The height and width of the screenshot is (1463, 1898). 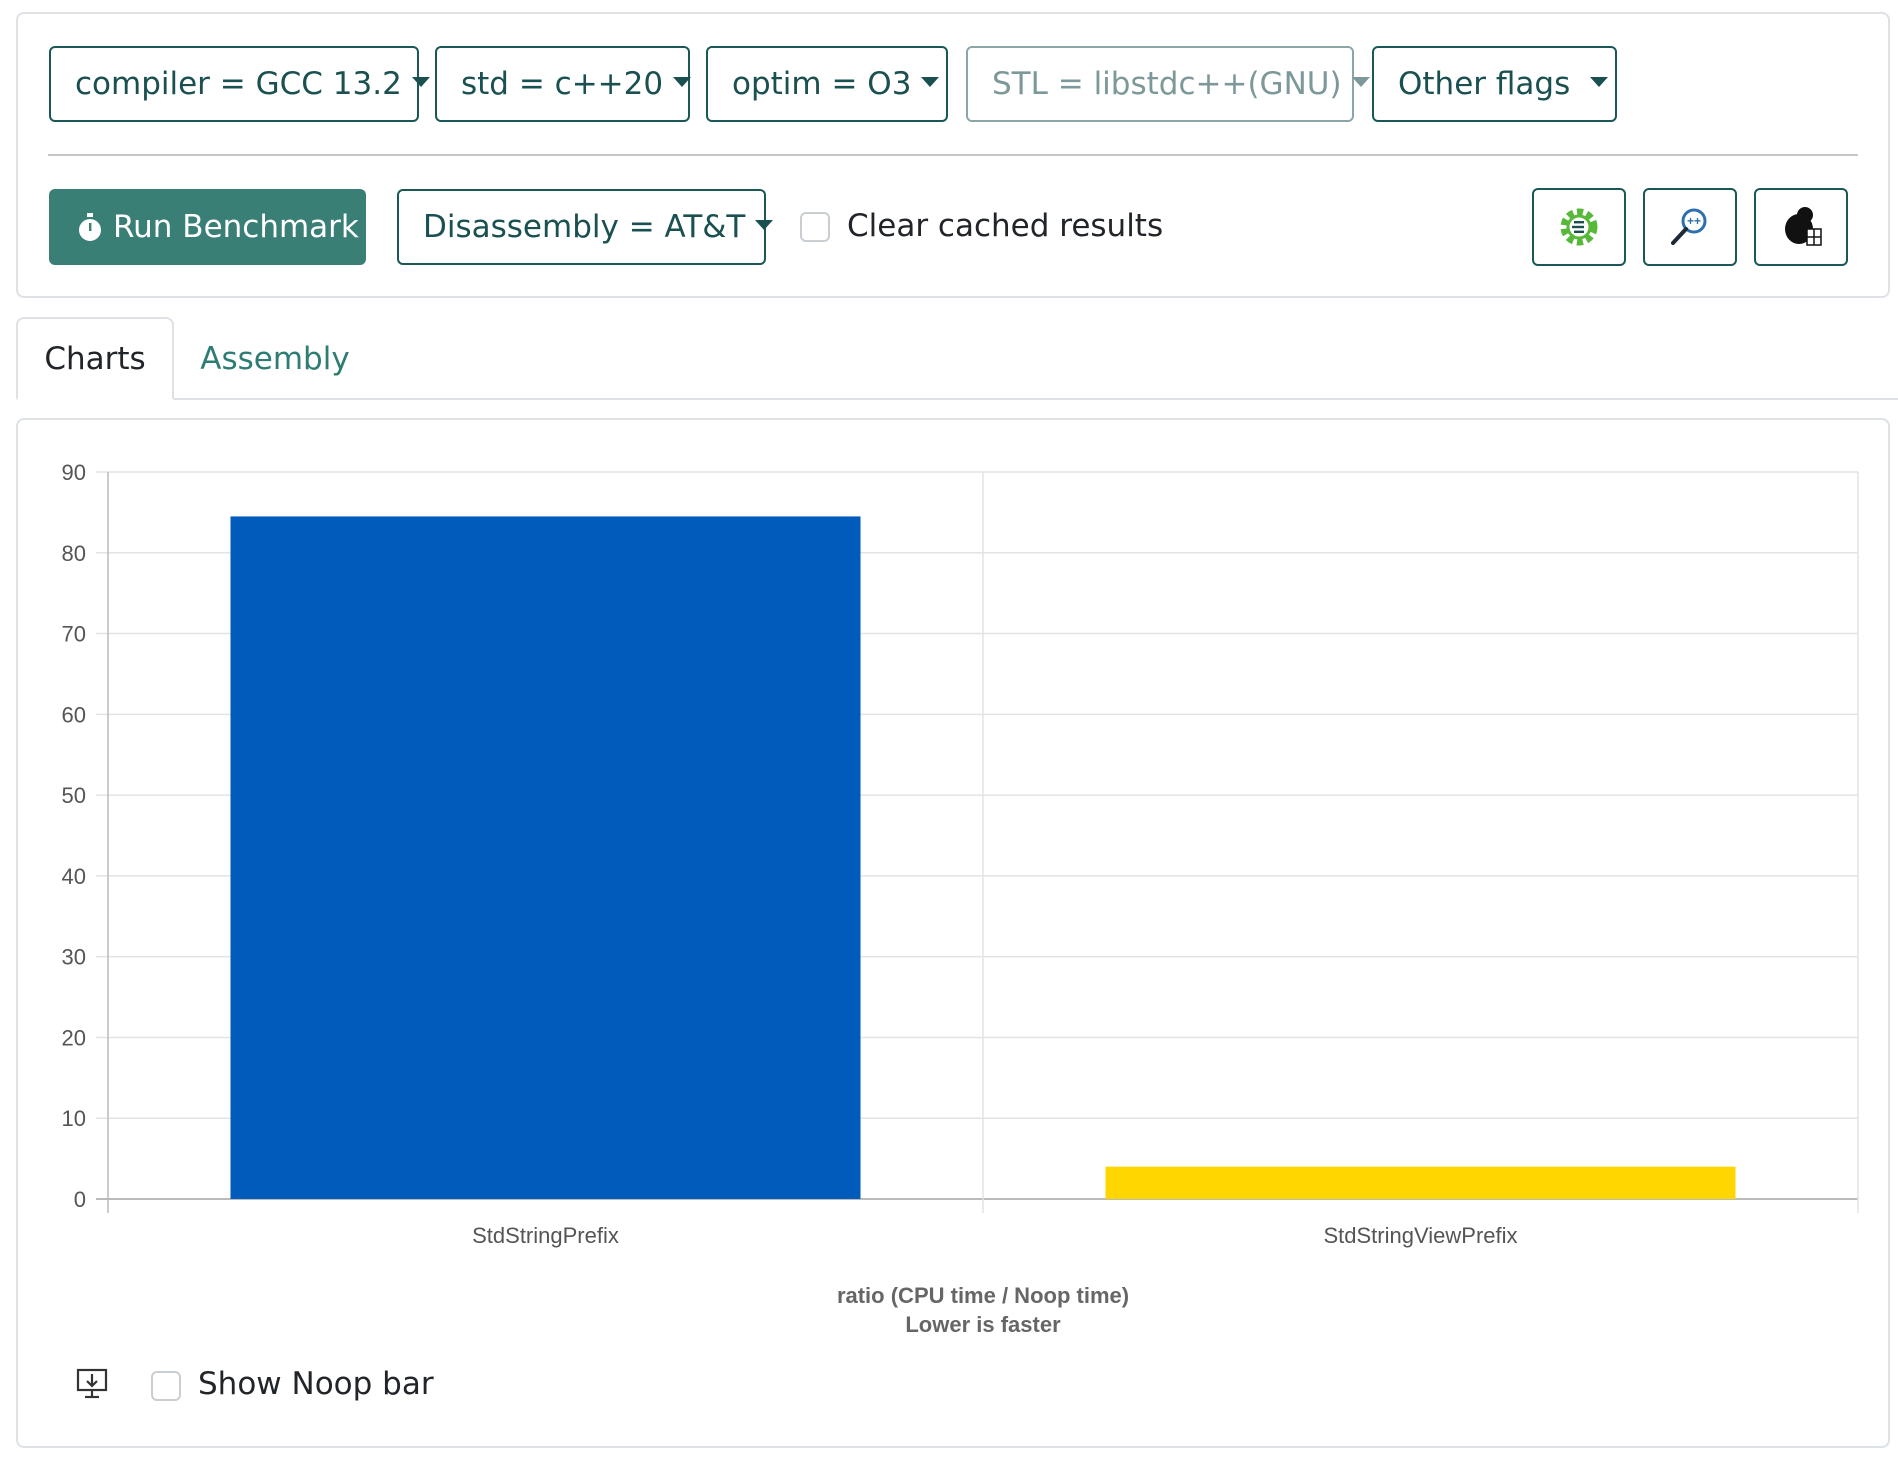 I want to click on other-flags-dropdown: Other flags, so click(x=1494, y=84).